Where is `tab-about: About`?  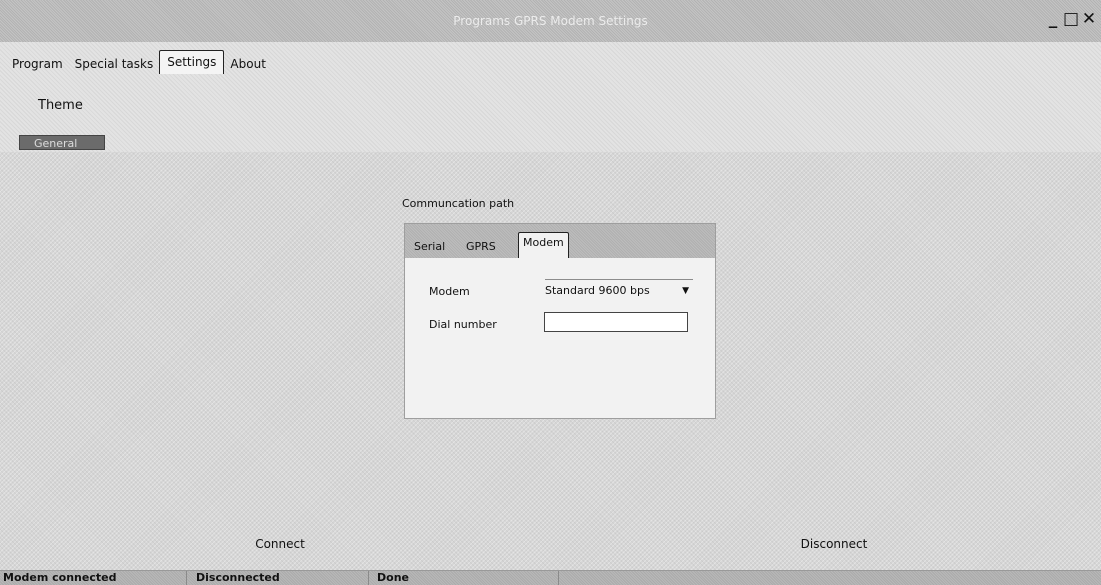 tab-about: About is located at coordinates (247, 64).